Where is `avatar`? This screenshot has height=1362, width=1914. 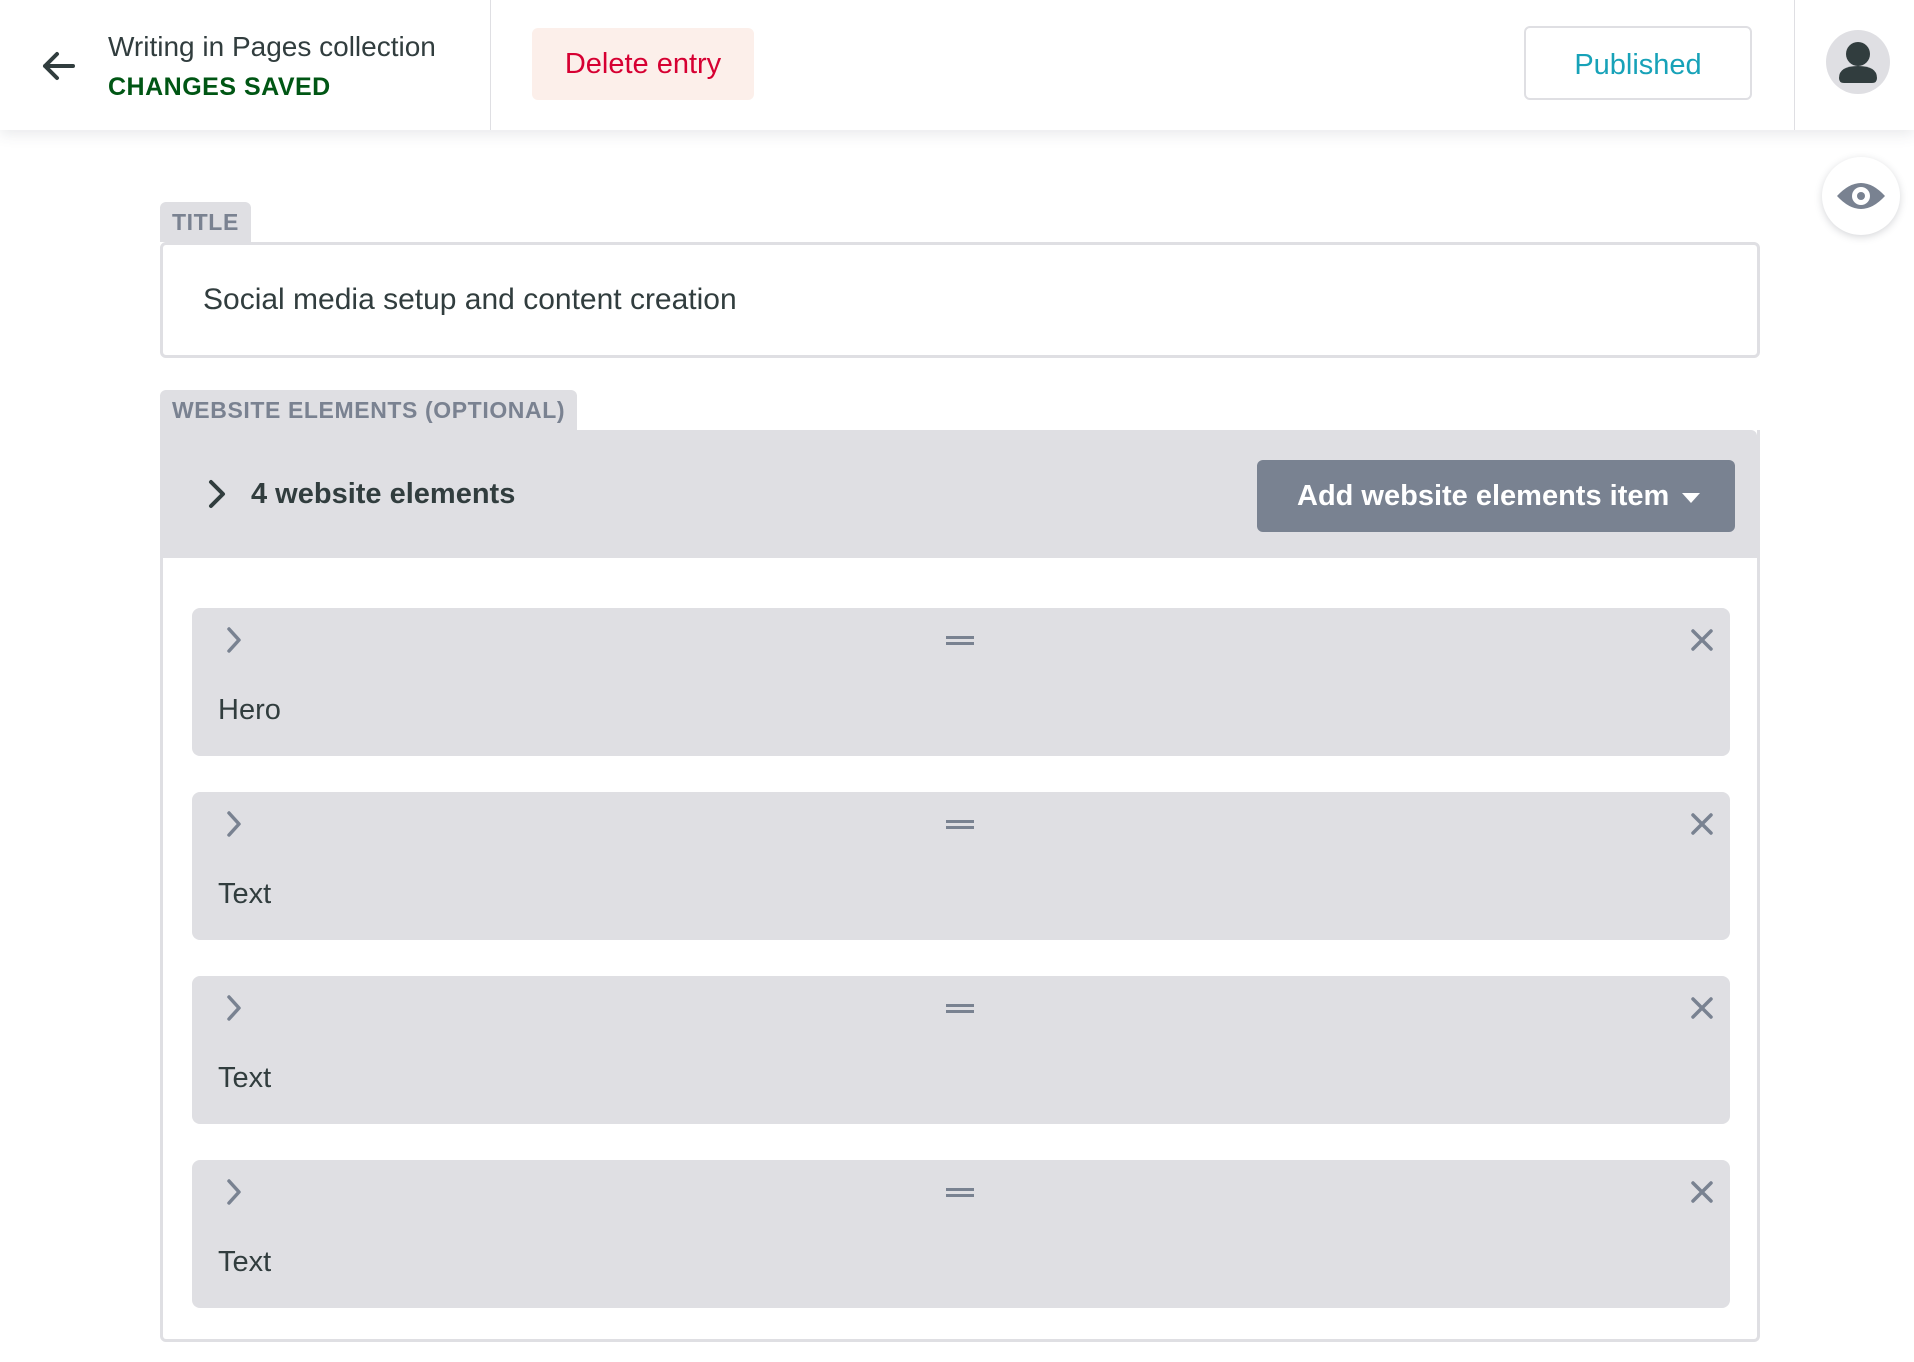 avatar is located at coordinates (1858, 62).